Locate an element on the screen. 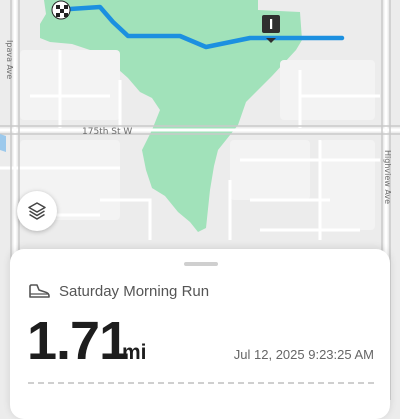  activity-title: Saturday Morning Run is located at coordinates (134, 291).